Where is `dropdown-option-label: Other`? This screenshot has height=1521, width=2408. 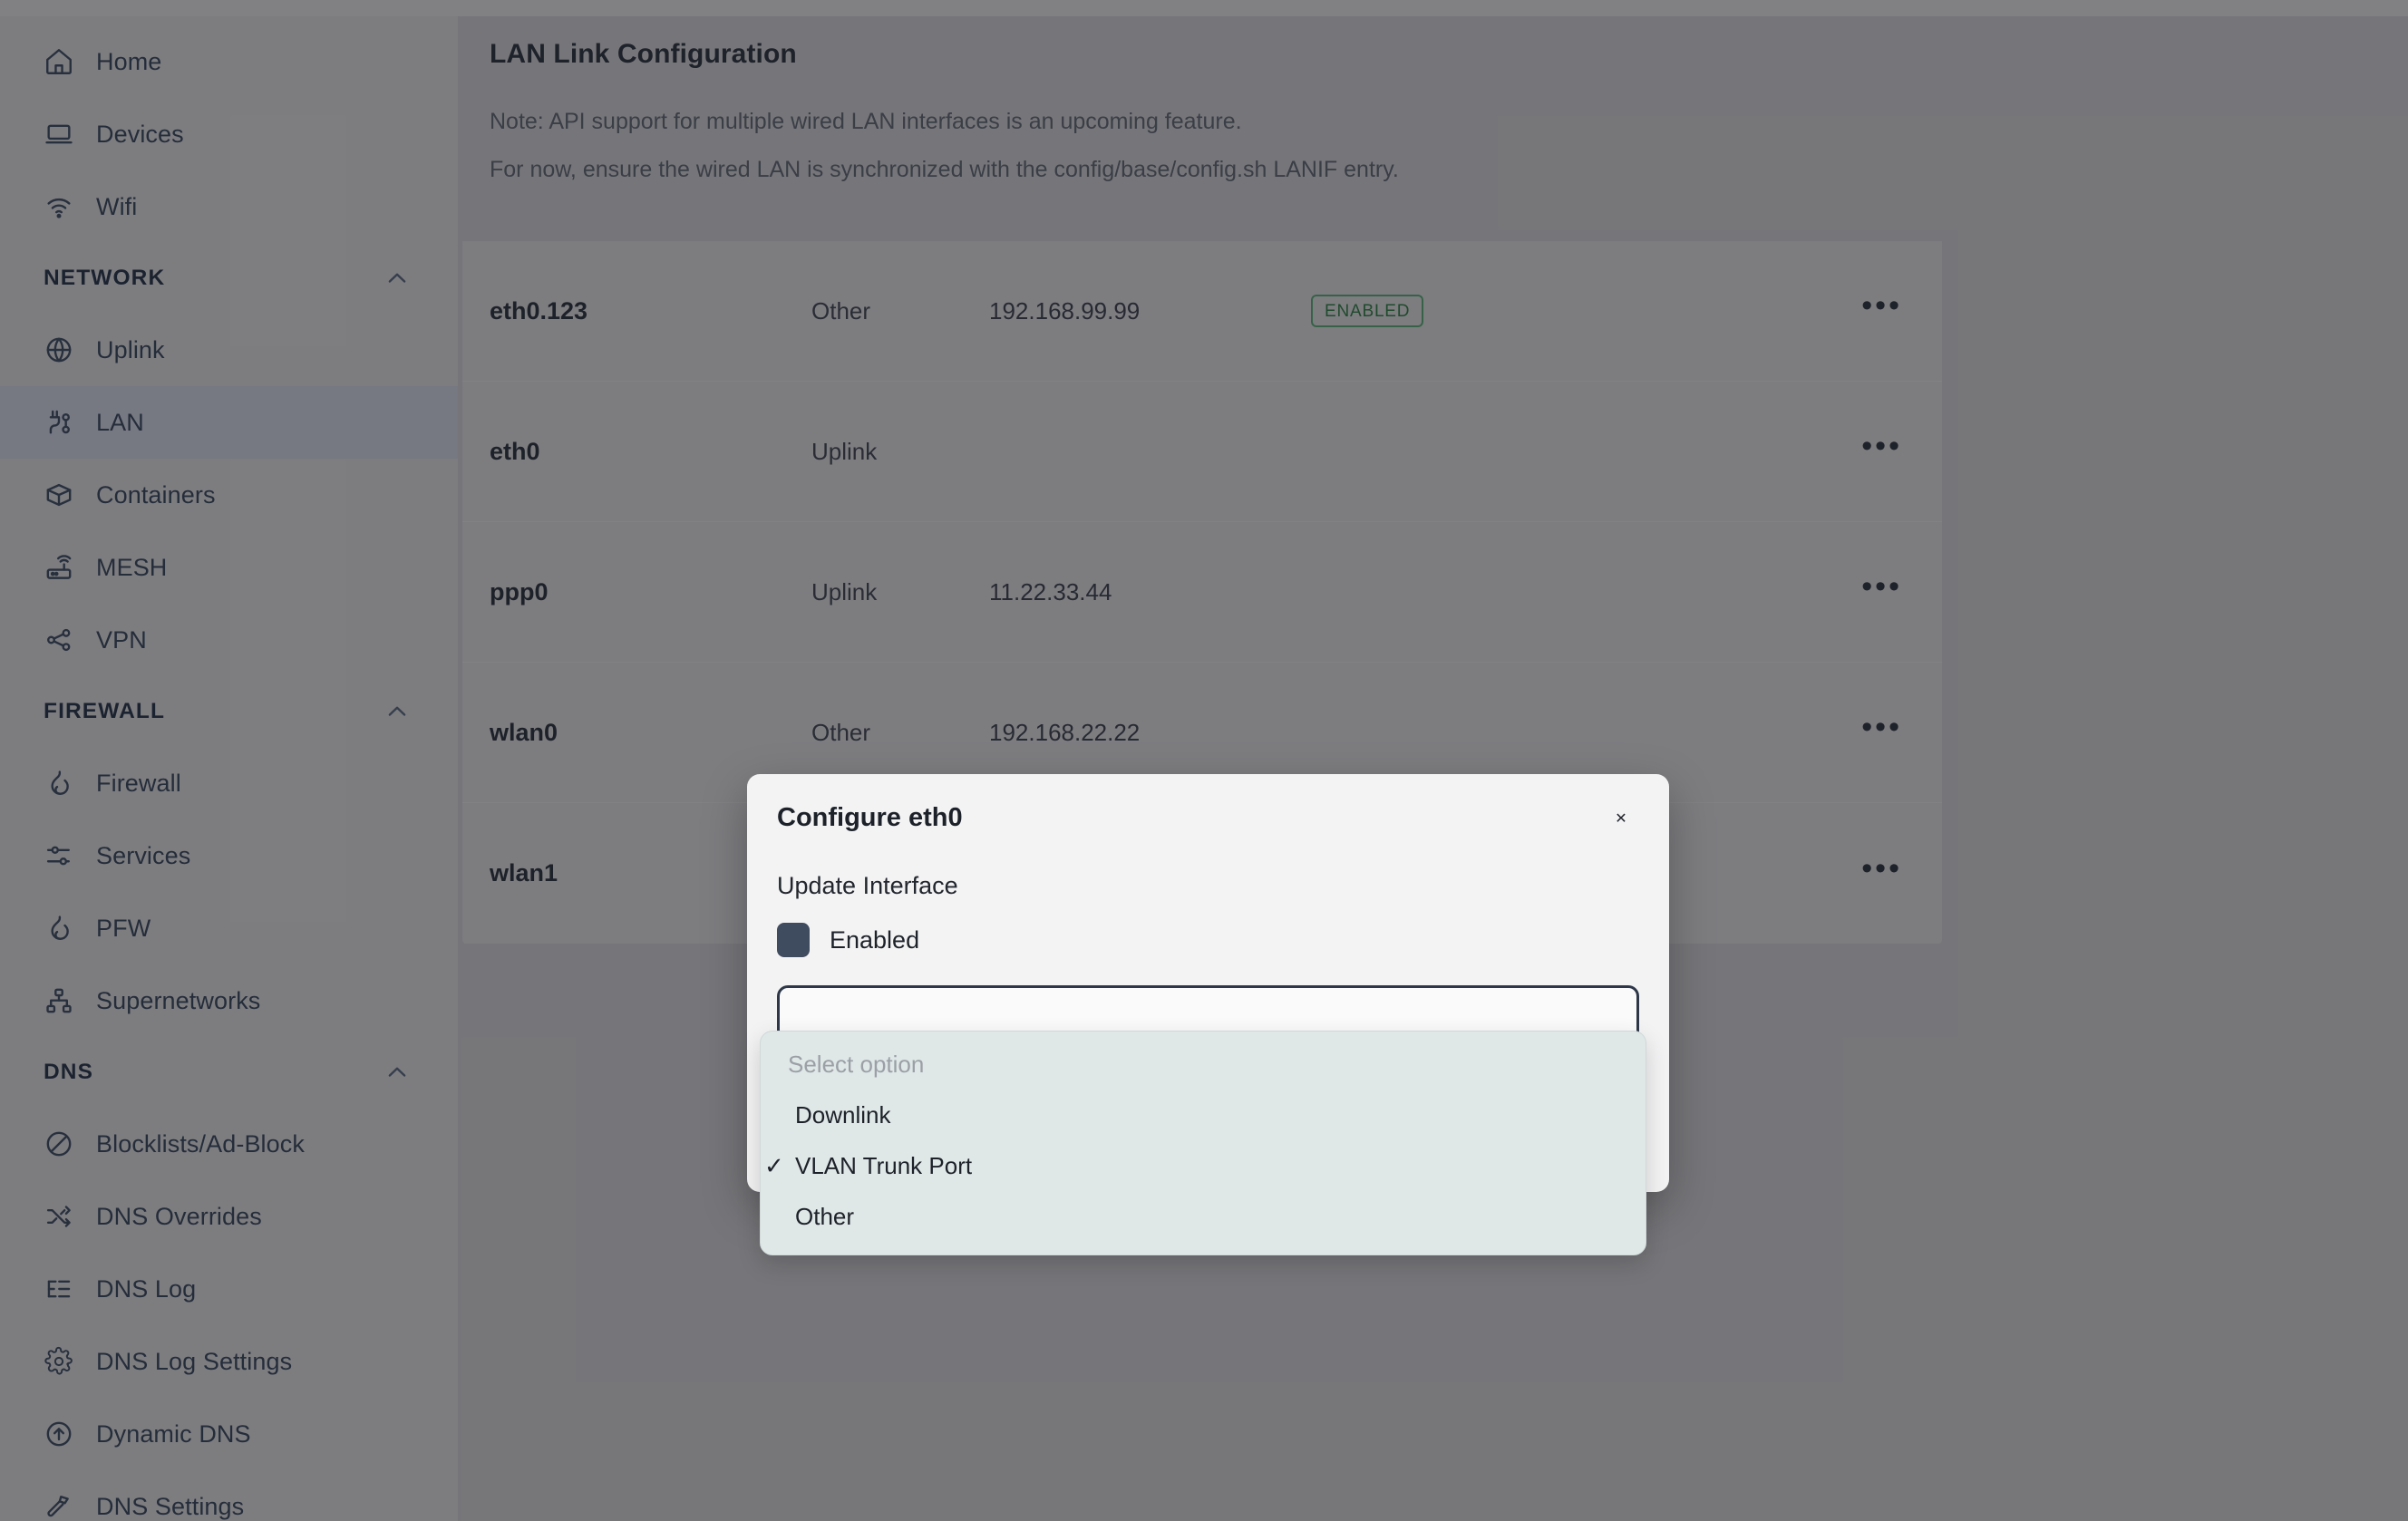 dropdown-option-label: Other is located at coordinates (825, 1216).